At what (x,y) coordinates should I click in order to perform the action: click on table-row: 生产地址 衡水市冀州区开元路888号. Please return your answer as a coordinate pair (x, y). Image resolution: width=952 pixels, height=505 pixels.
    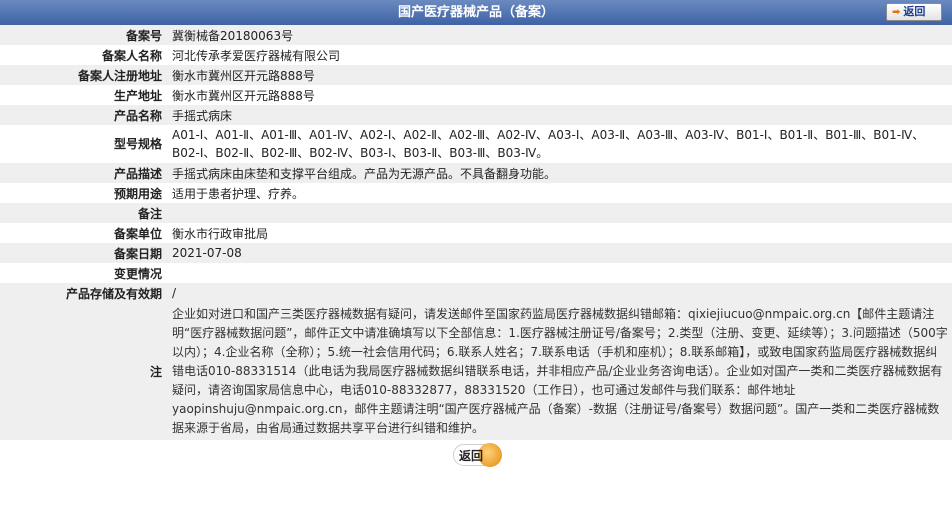
    Looking at the image, I should click on (476, 95).